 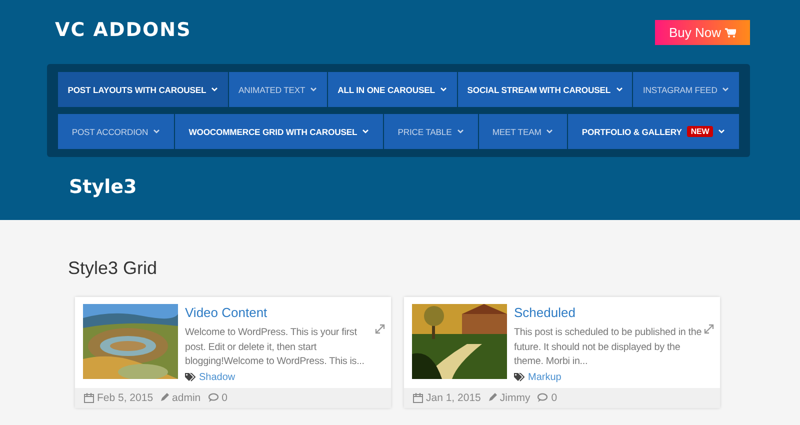 What do you see at coordinates (123, 29) in the screenshot?
I see `site-logo: VC ADDONS` at bounding box center [123, 29].